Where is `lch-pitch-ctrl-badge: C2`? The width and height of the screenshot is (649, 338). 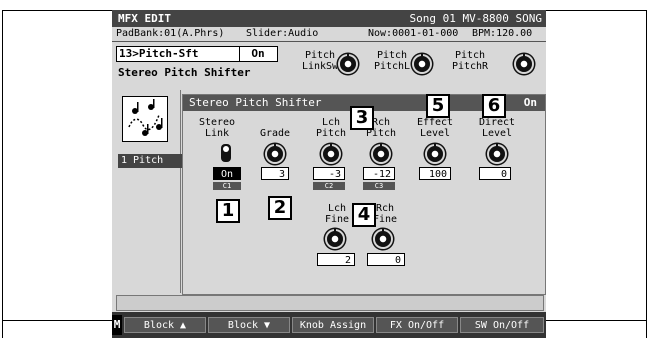 lch-pitch-ctrl-badge: C2 is located at coordinates (329, 186).